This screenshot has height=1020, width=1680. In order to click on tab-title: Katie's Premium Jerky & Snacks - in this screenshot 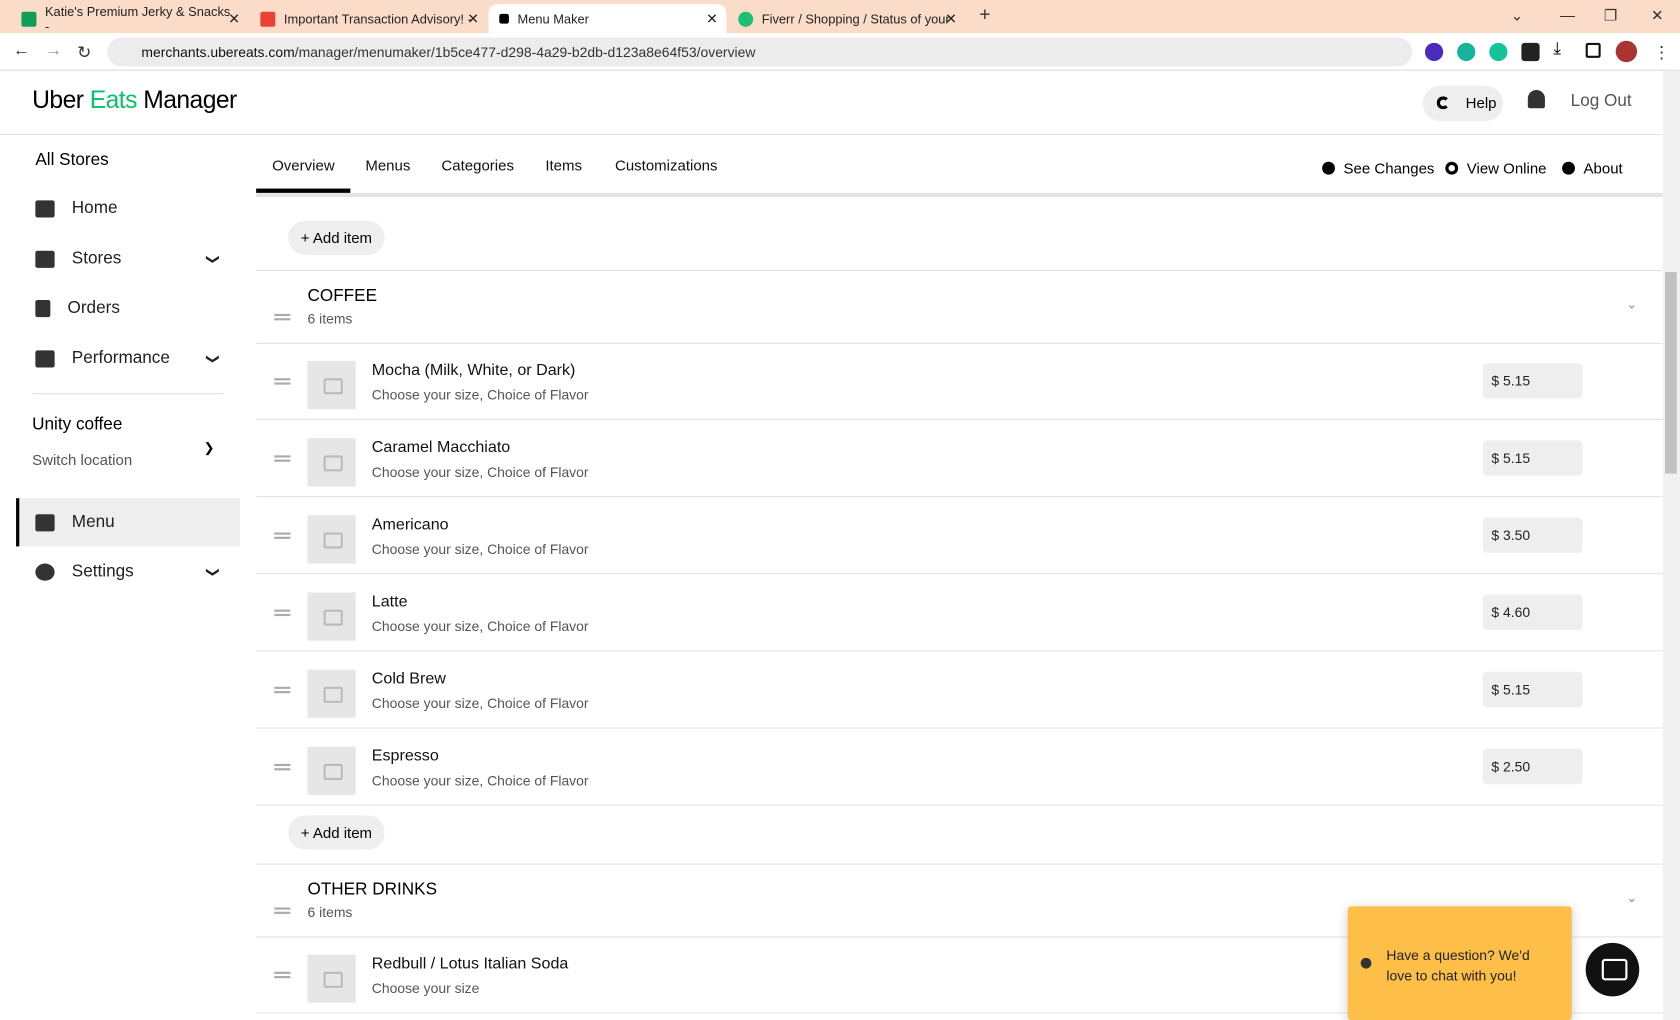, I will do `click(137, 18)`.